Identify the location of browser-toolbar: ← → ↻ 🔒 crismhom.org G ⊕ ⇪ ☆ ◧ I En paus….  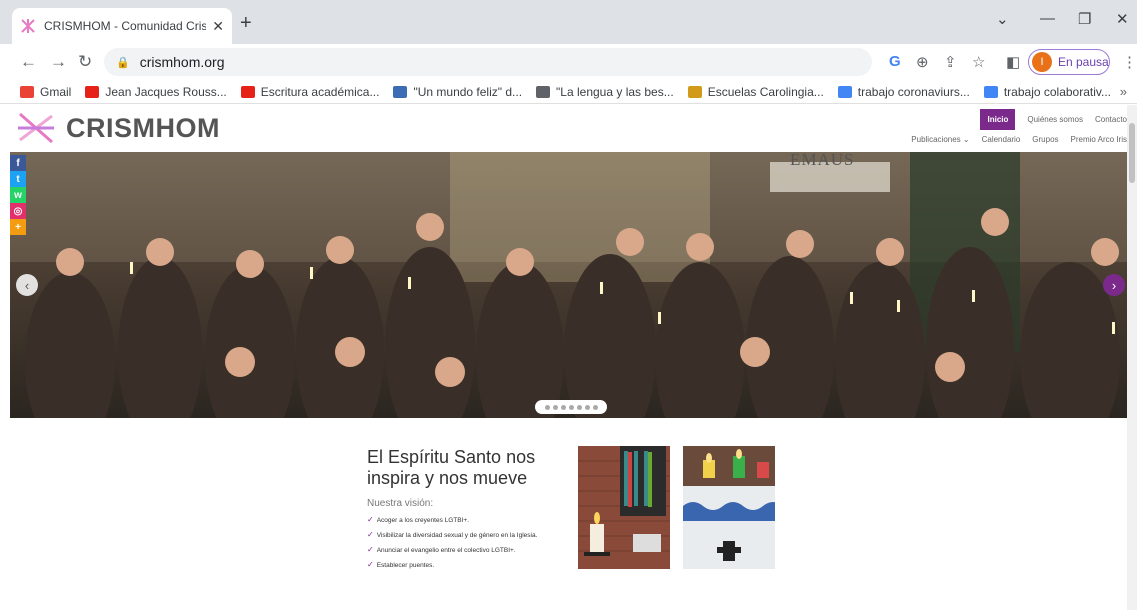
(568, 62).